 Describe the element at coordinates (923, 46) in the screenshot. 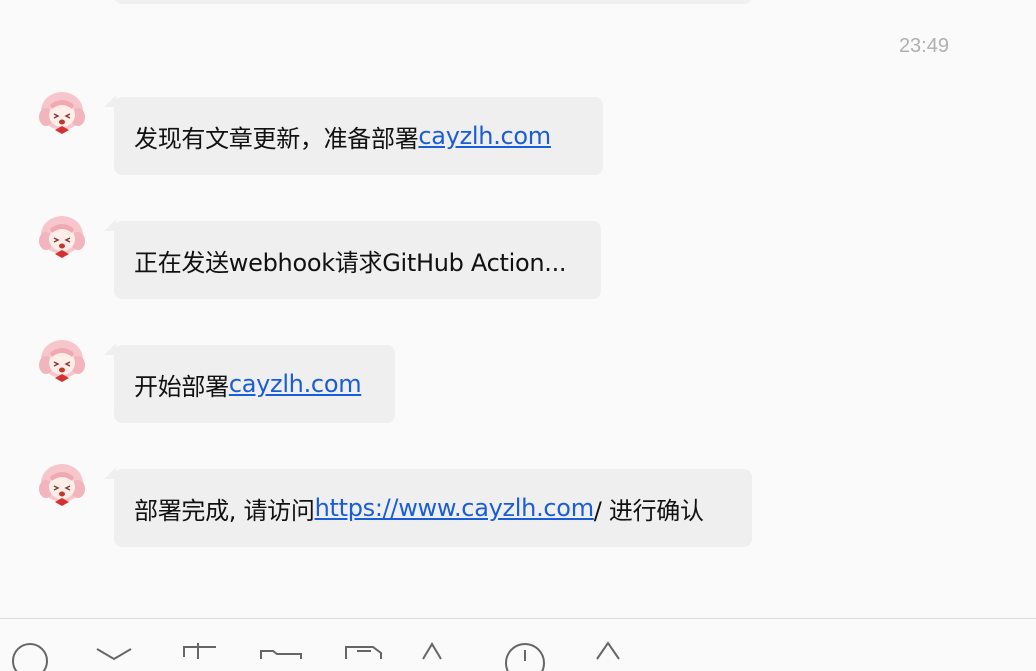

I see `message-timestamp: 23:49` at that location.